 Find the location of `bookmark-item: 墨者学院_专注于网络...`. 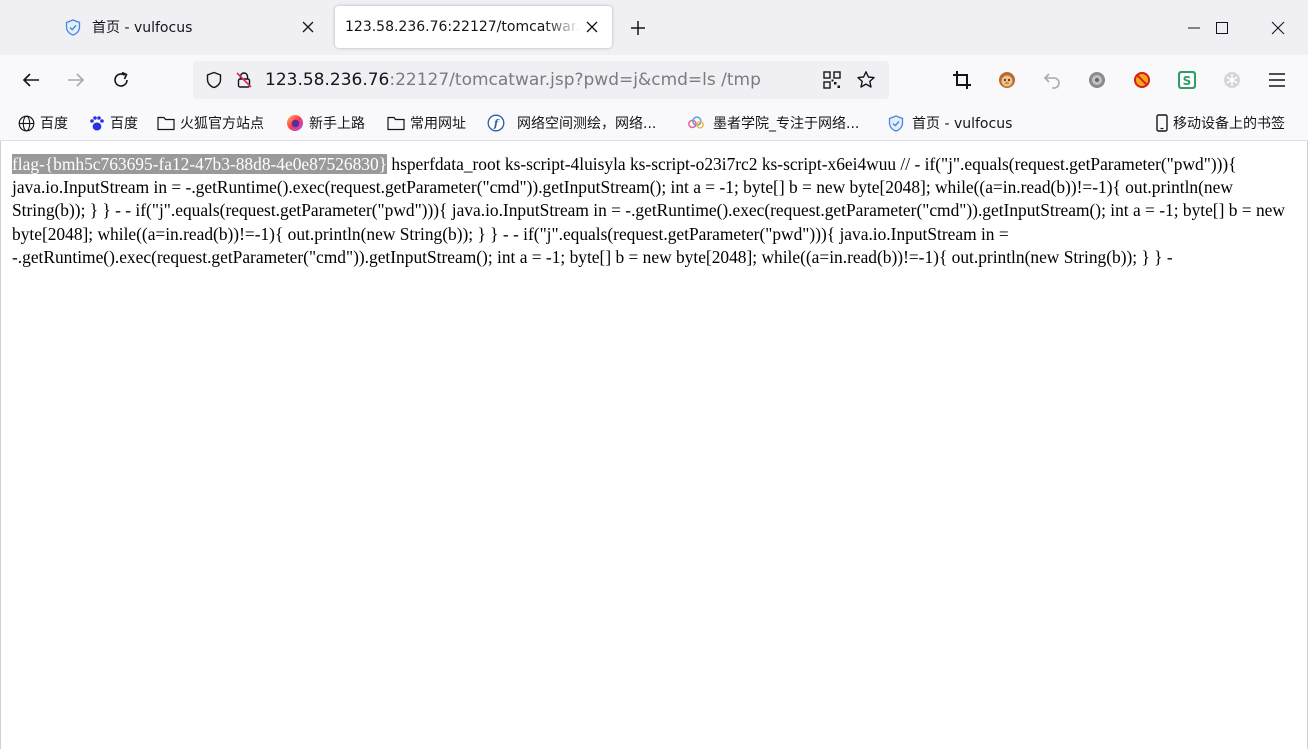

bookmark-item: 墨者学院_专注于网络... is located at coordinates (773, 123).